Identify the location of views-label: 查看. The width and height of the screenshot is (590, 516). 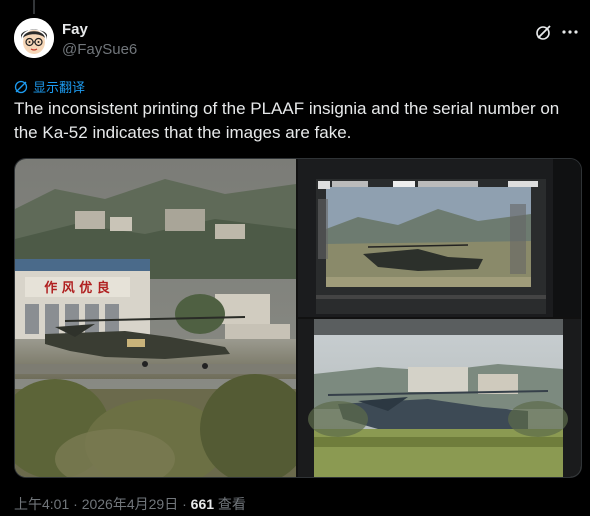
(230, 504).